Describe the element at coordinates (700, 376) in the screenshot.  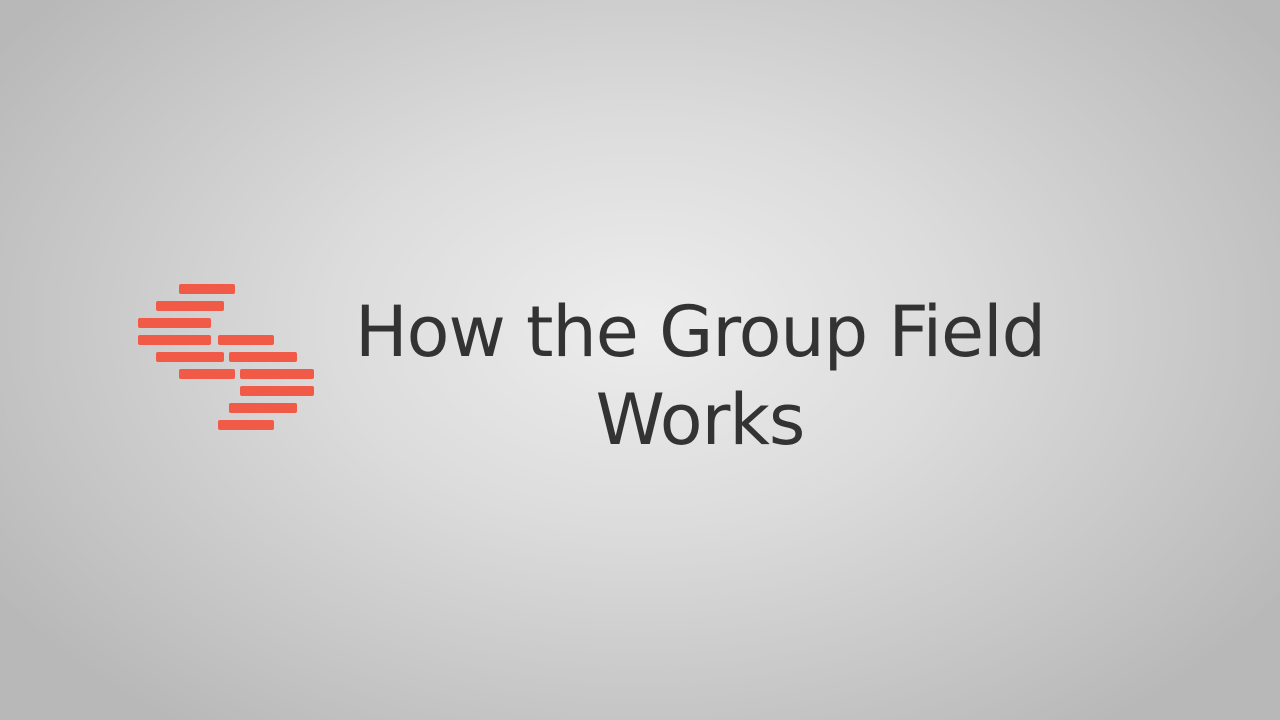
I see `slide-title: How the Group Field Works` at that location.